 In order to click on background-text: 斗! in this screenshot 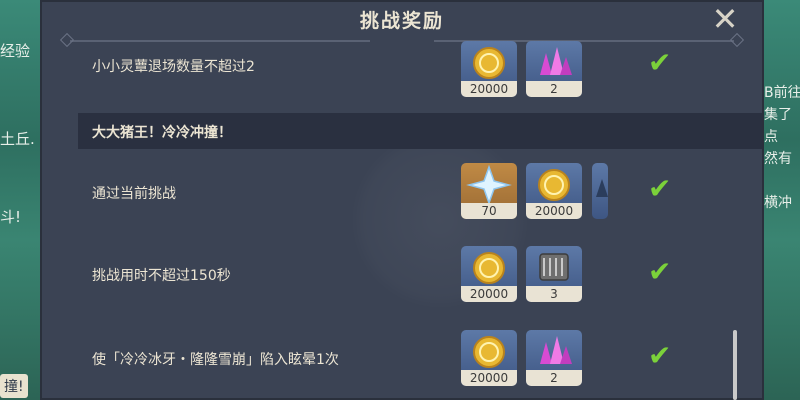, I will do `click(11, 217)`.